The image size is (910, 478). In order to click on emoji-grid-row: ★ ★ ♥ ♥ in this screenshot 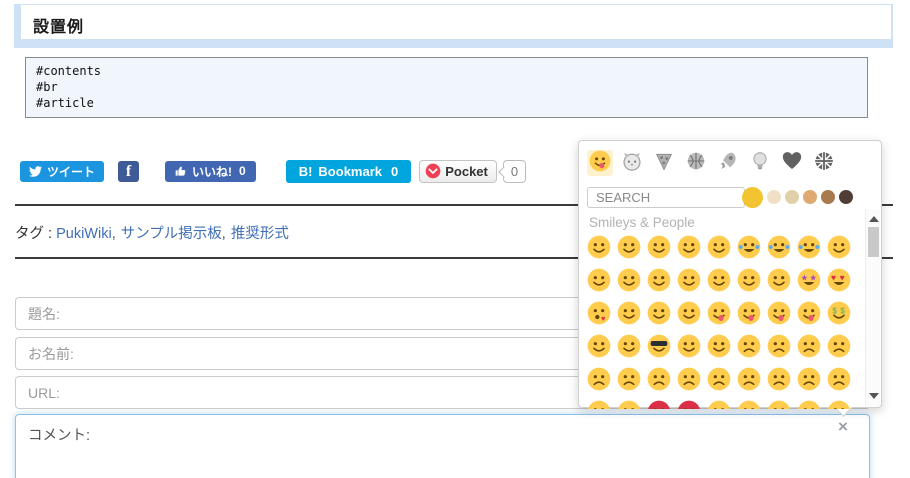, I will do `click(724, 280)`.